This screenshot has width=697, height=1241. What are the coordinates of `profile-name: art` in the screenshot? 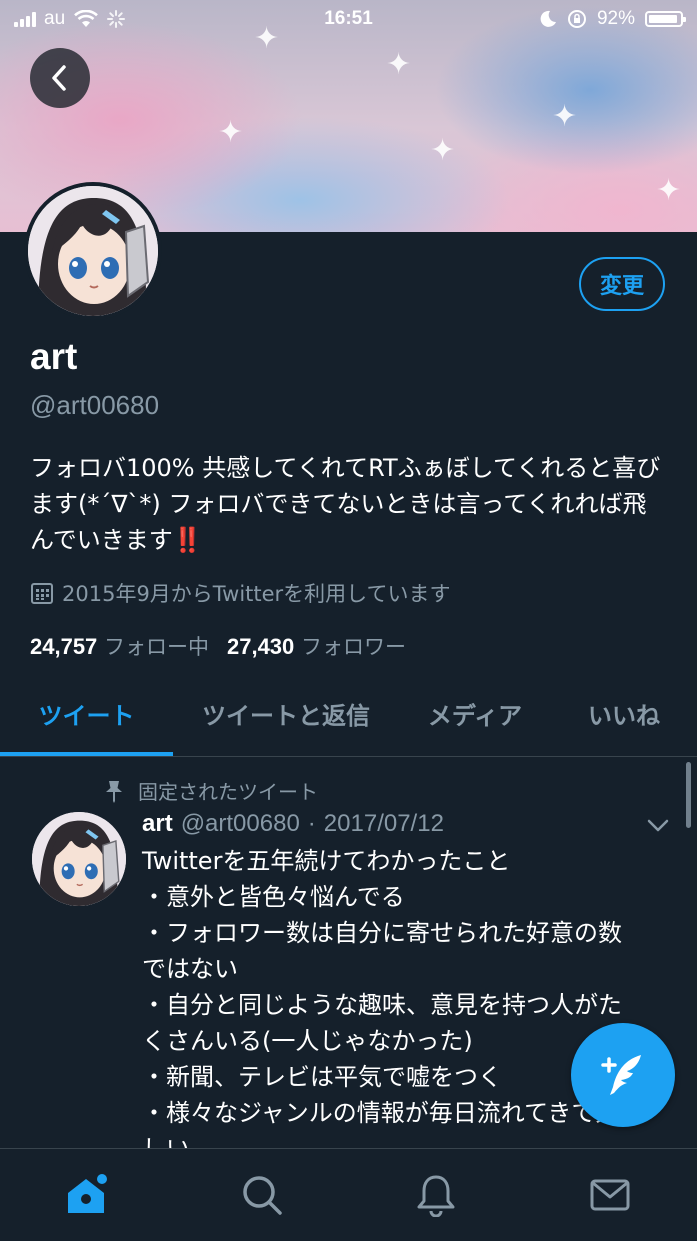 It's located at (54, 356).